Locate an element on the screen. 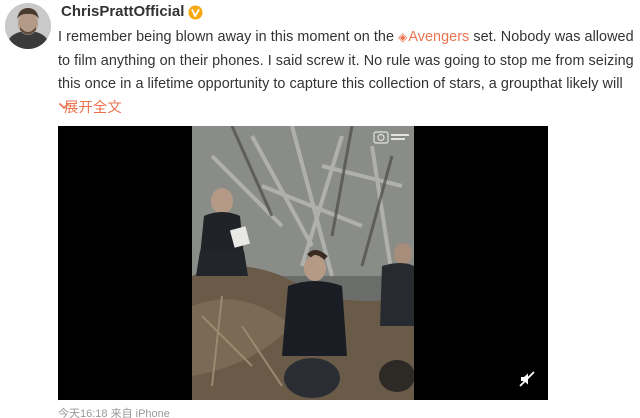 The image size is (640, 418). avatar-image is located at coordinates (28, 26).